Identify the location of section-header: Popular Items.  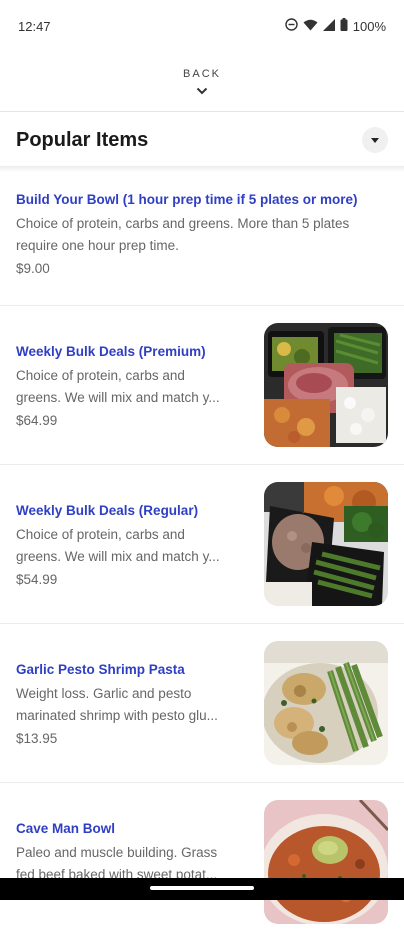
(202, 140).